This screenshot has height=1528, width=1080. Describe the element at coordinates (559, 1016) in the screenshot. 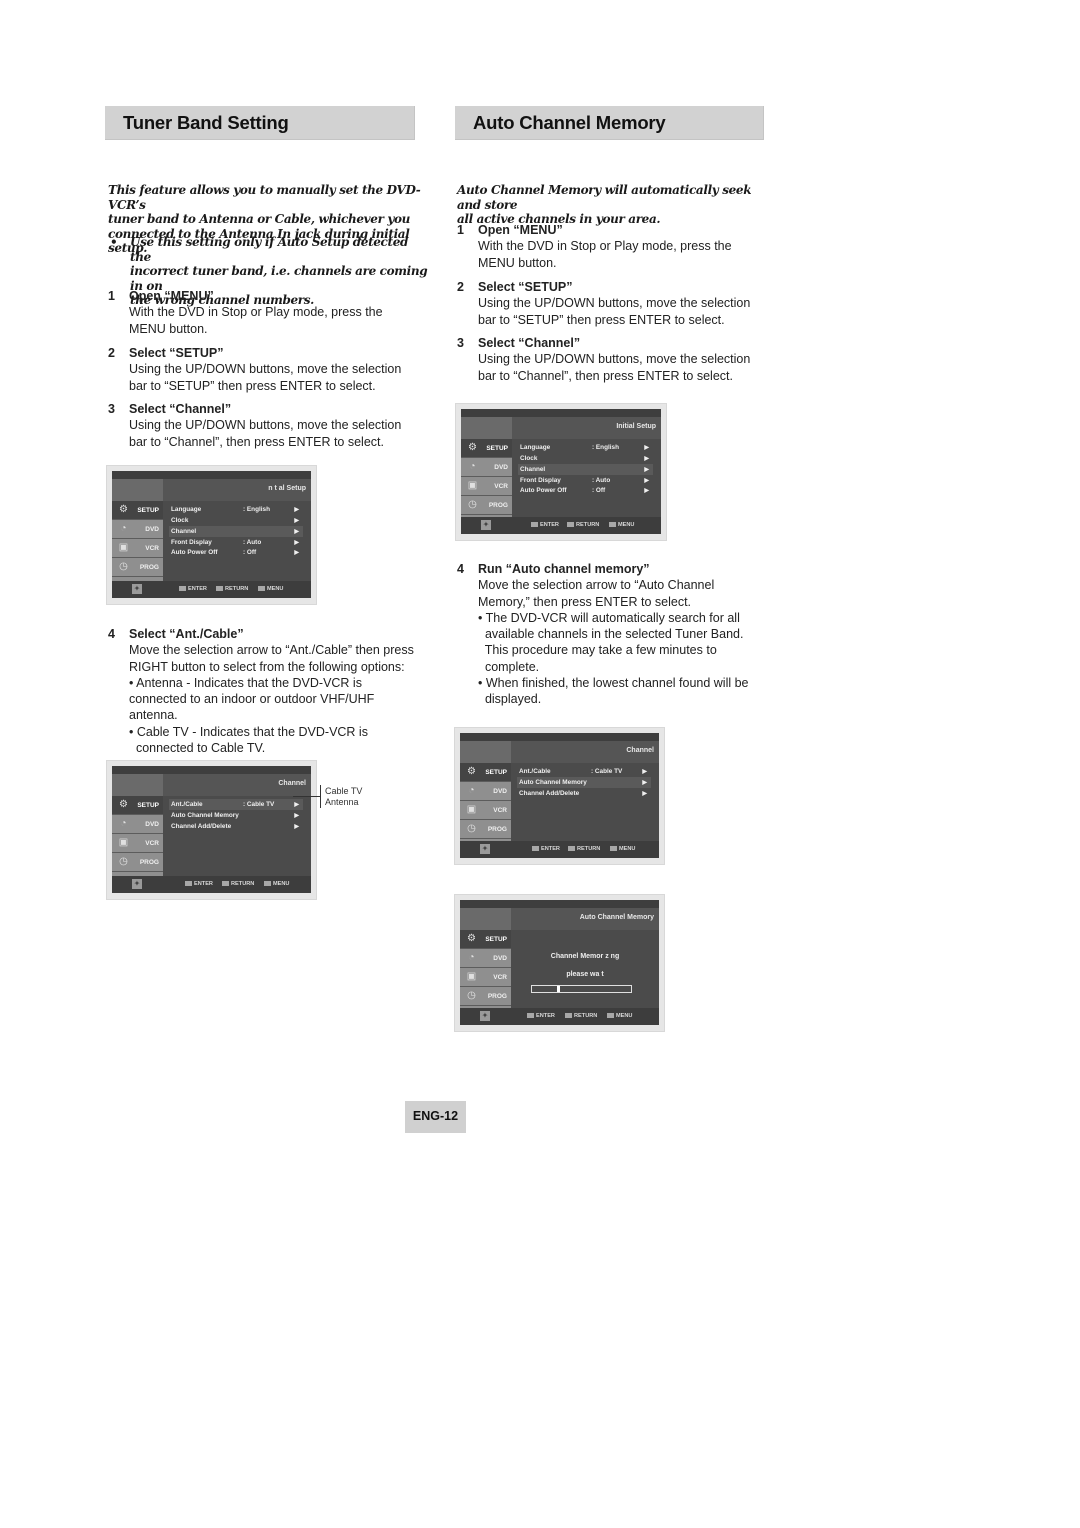

I see `tv-bottombar: ✦ ENTER RETURN MENU` at that location.